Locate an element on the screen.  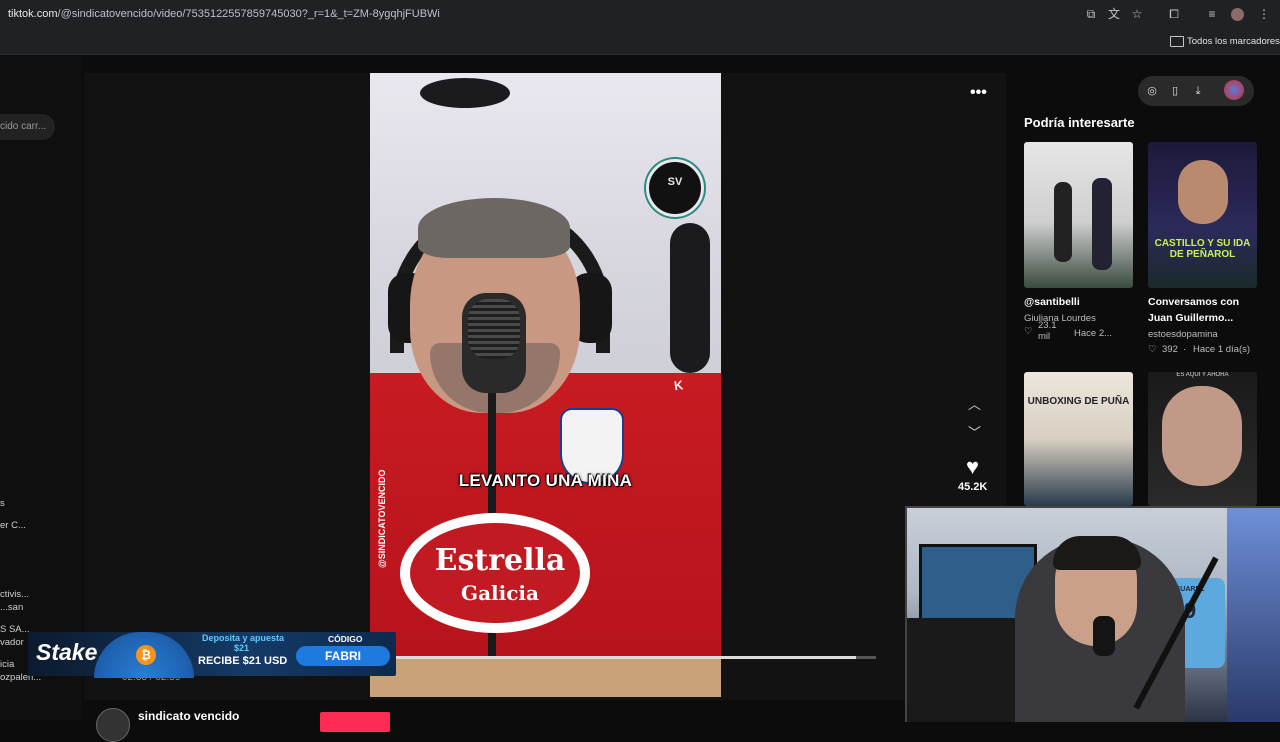
video-caption: LEVANTO UNA MINA is located at coordinates (545, 480).